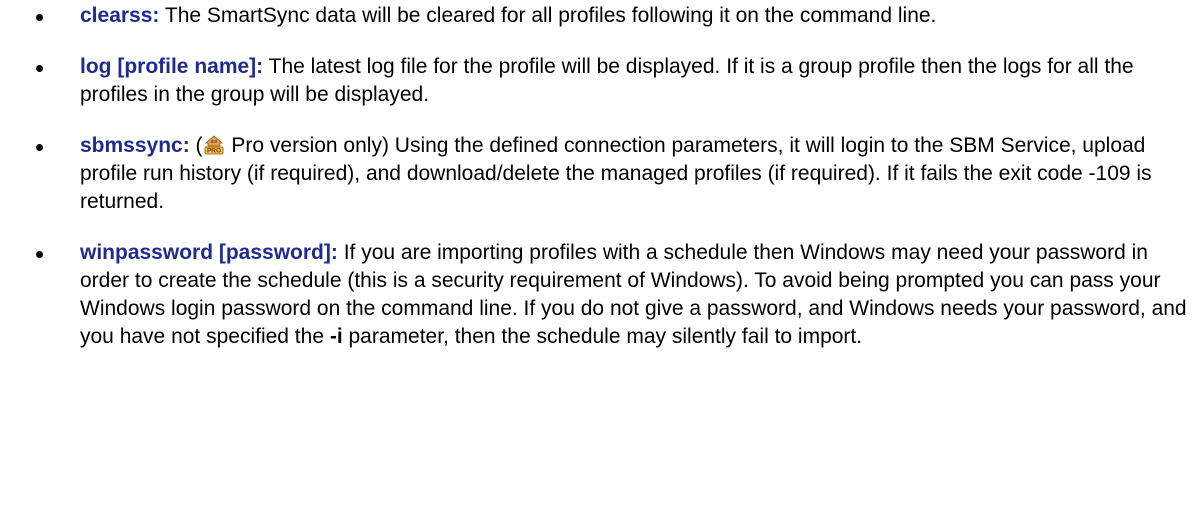  I want to click on term-label: winpassword [password]:, so click(209, 252).